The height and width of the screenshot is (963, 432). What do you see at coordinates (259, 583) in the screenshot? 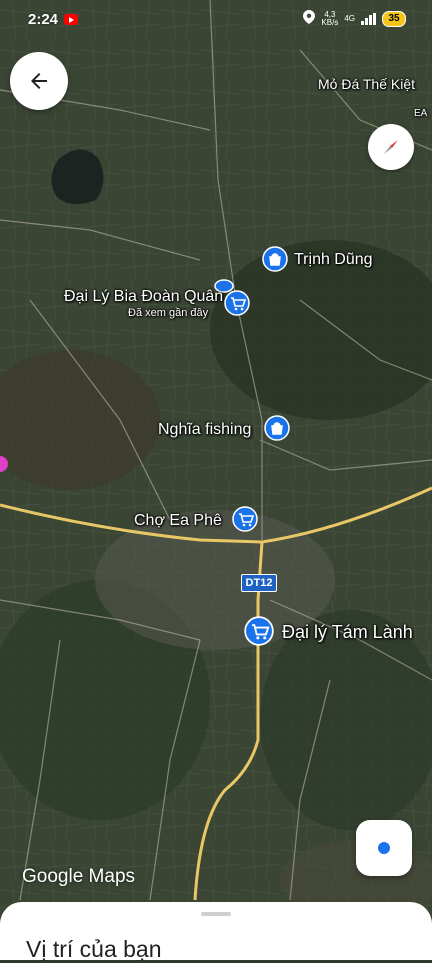
I see `road-shield: DT12` at bounding box center [259, 583].